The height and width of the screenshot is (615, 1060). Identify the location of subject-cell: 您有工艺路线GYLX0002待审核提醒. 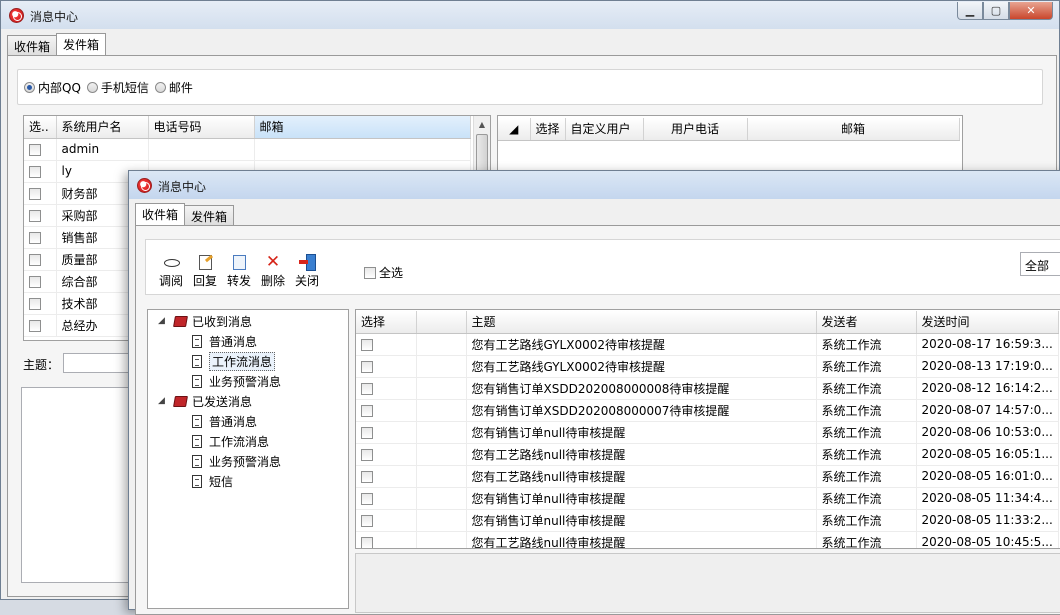
(641, 344).